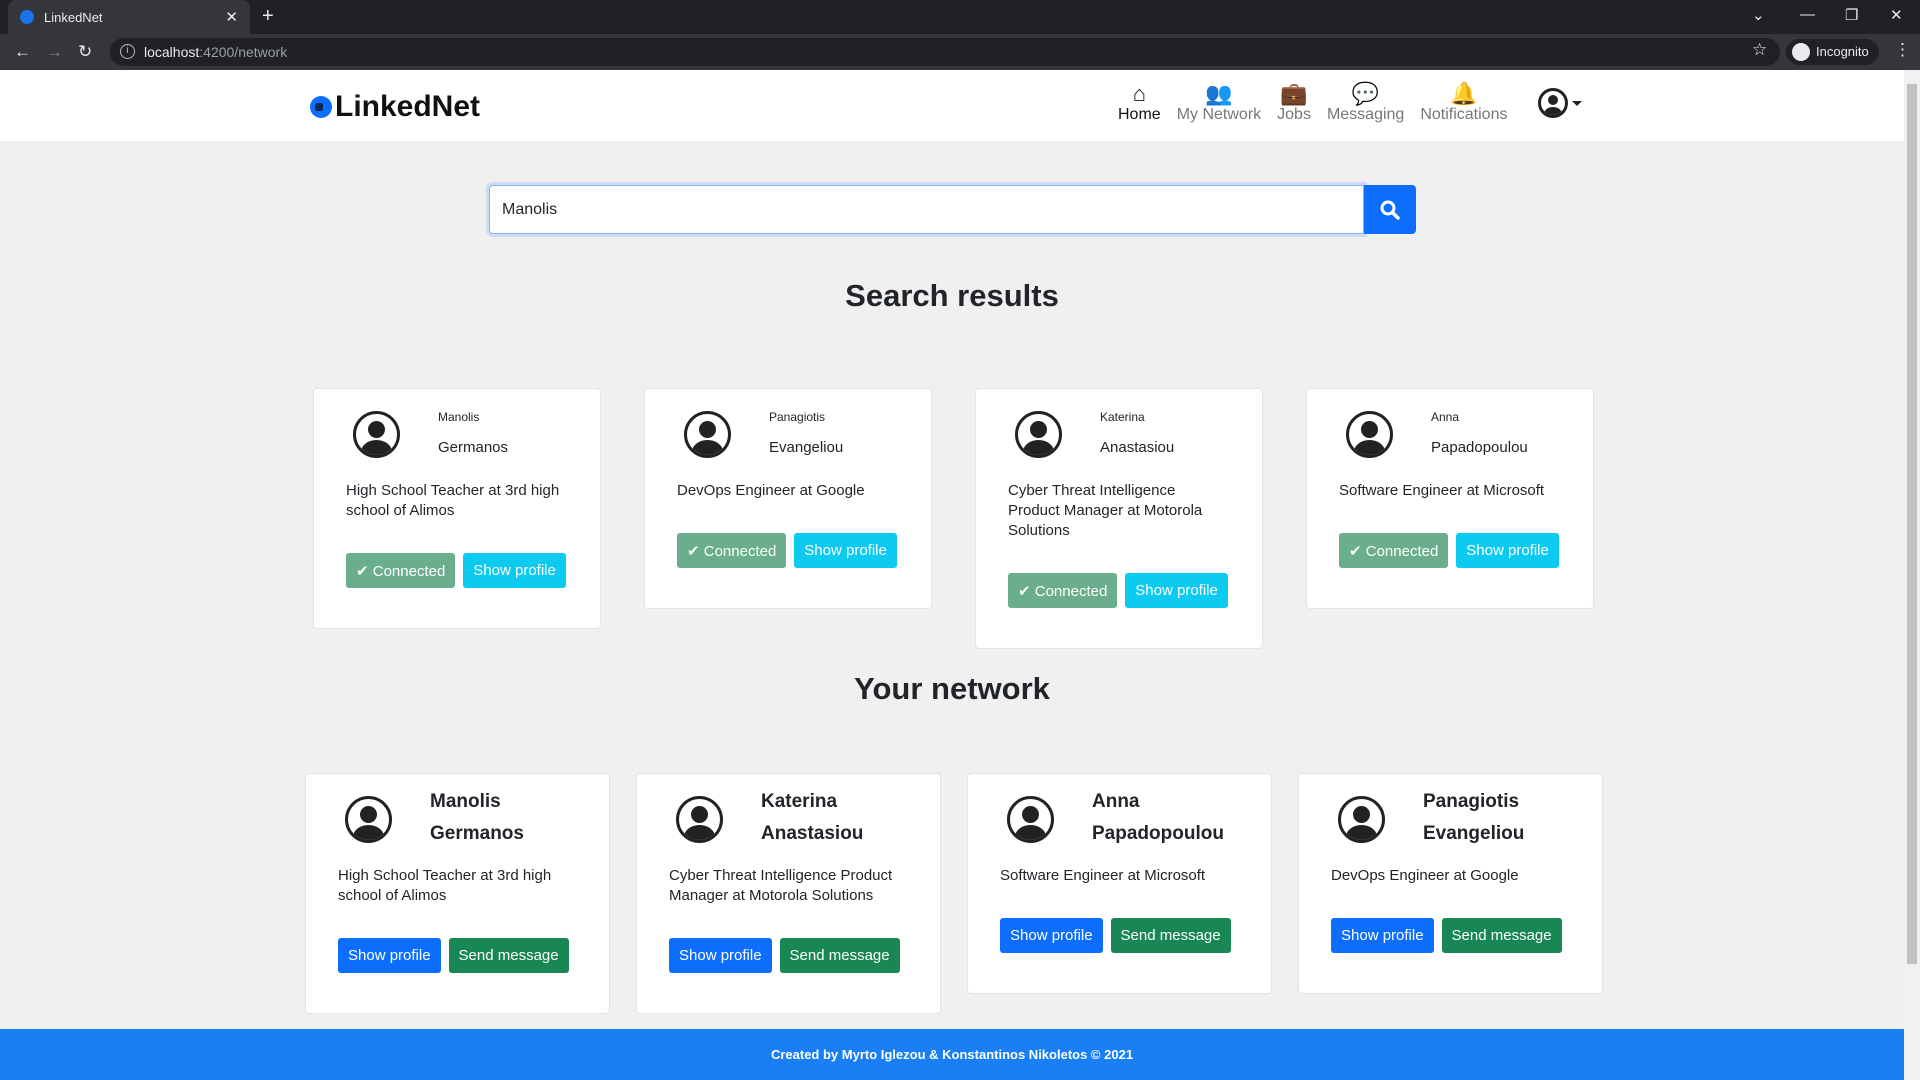  What do you see at coordinates (1759, 50) in the screenshot?
I see `bookmark-star-icon: ☆` at bounding box center [1759, 50].